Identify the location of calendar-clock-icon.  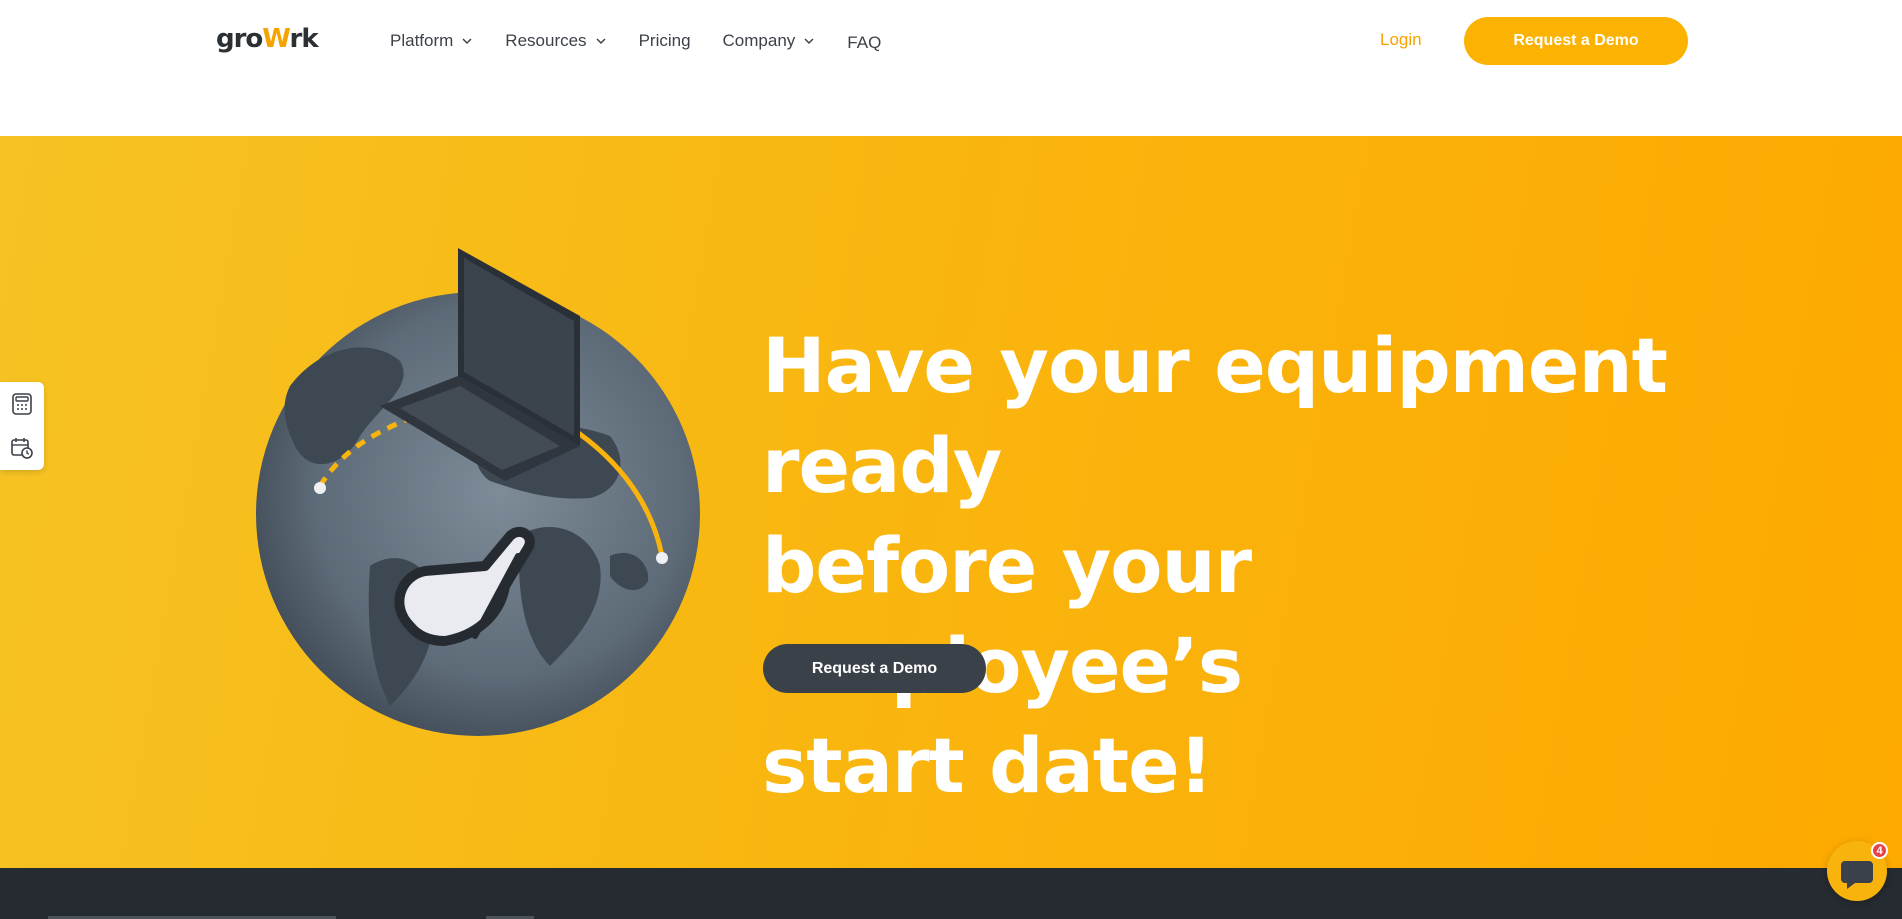
(22, 448).